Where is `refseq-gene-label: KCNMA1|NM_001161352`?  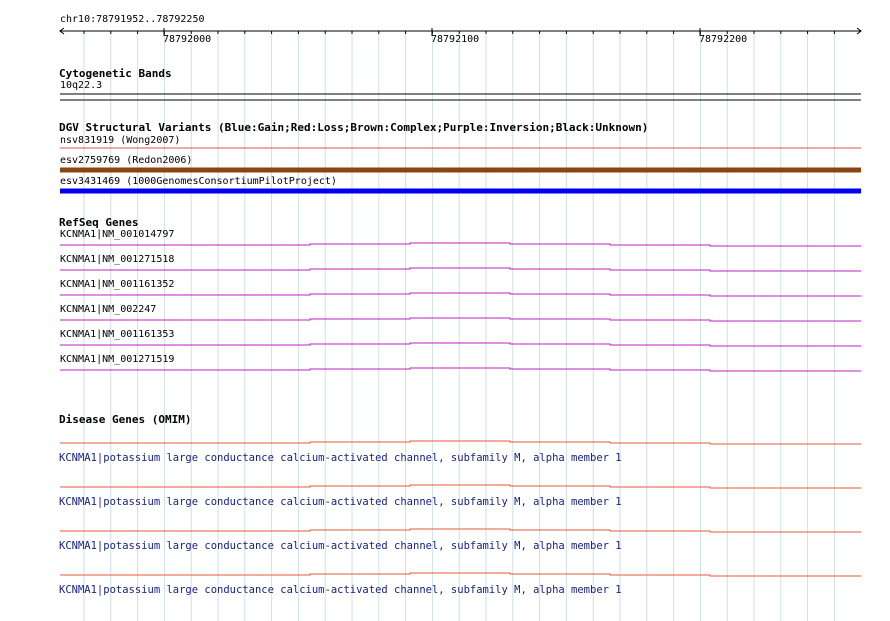 refseq-gene-label: KCNMA1|NM_001161352 is located at coordinates (117, 285).